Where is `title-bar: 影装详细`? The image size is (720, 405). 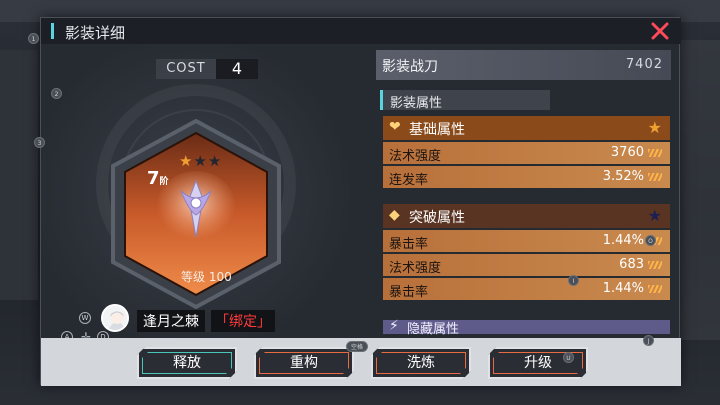
title-bar: 影装详细 is located at coordinates (361, 31).